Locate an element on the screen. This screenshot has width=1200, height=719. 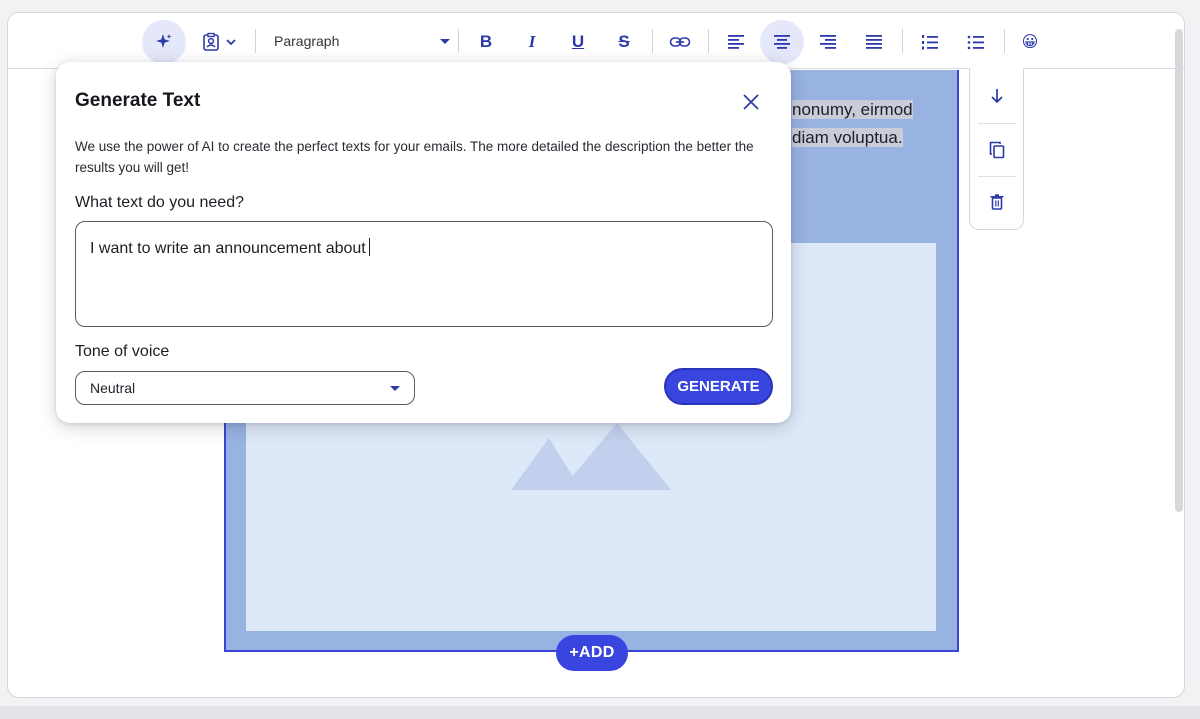
emoji-icon: 😀 is located at coordinates (1030, 42).